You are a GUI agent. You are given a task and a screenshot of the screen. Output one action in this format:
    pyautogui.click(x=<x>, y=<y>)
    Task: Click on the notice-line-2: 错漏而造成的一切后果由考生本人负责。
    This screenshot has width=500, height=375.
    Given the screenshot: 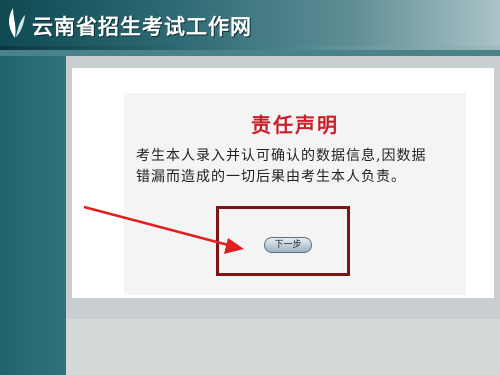 What is the action you would take?
    pyautogui.click(x=271, y=177)
    